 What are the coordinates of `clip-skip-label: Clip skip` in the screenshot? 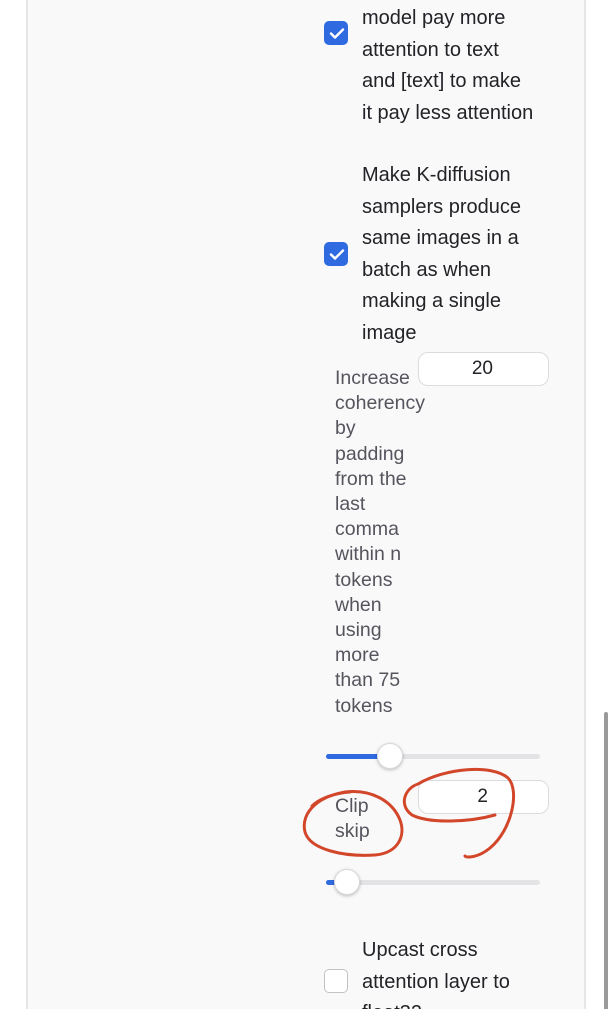 It's located at (352, 819).